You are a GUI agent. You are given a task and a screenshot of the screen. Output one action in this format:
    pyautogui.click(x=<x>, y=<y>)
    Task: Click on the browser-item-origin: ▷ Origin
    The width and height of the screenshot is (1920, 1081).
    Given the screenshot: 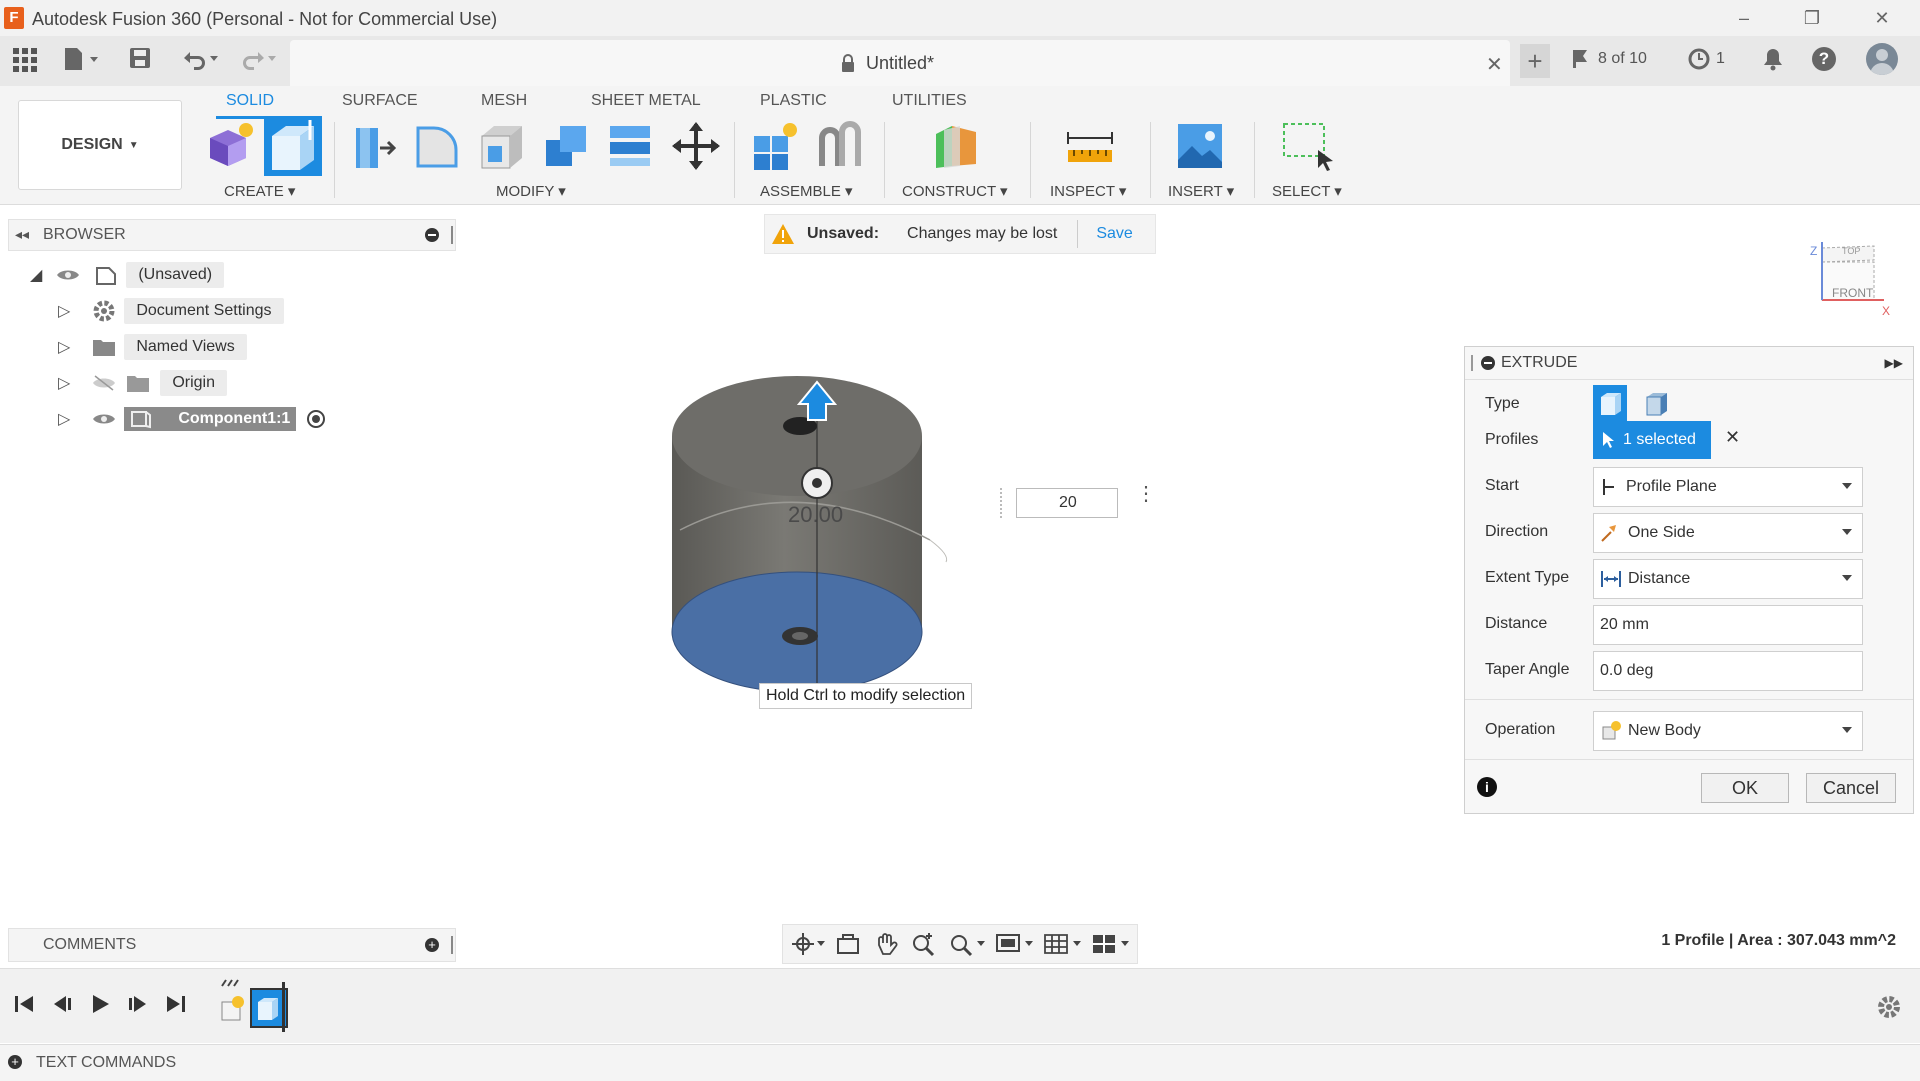 What is the action you would take?
    pyautogui.click(x=142, y=383)
    